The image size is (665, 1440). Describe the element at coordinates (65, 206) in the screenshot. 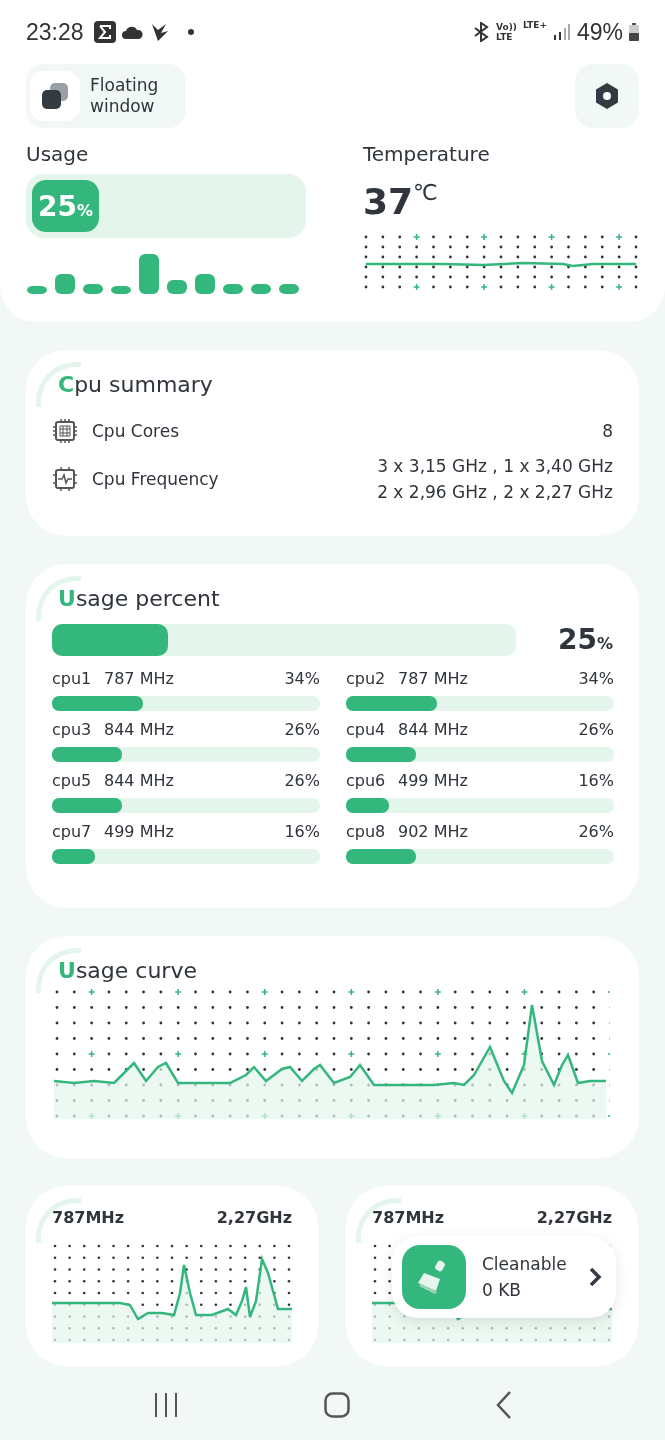

I see `usage-value: 25%` at that location.